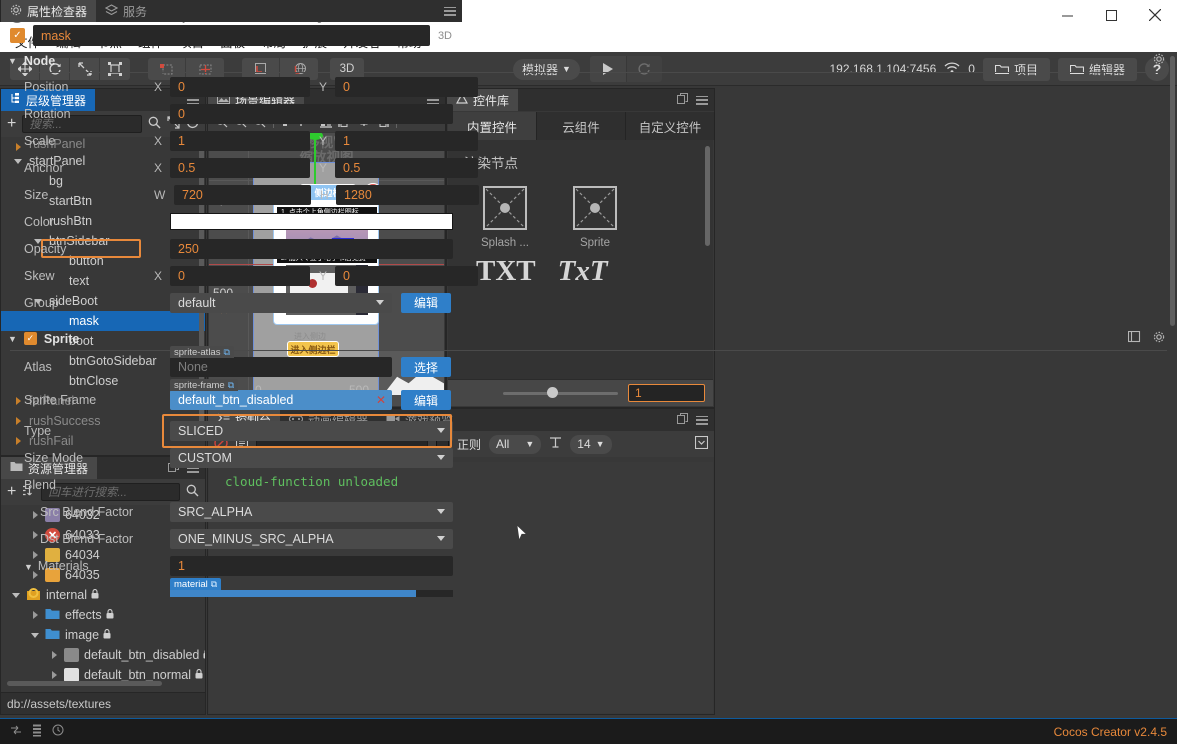  Describe the element at coordinates (58, 732) in the screenshot. I see `clock-icon` at that location.